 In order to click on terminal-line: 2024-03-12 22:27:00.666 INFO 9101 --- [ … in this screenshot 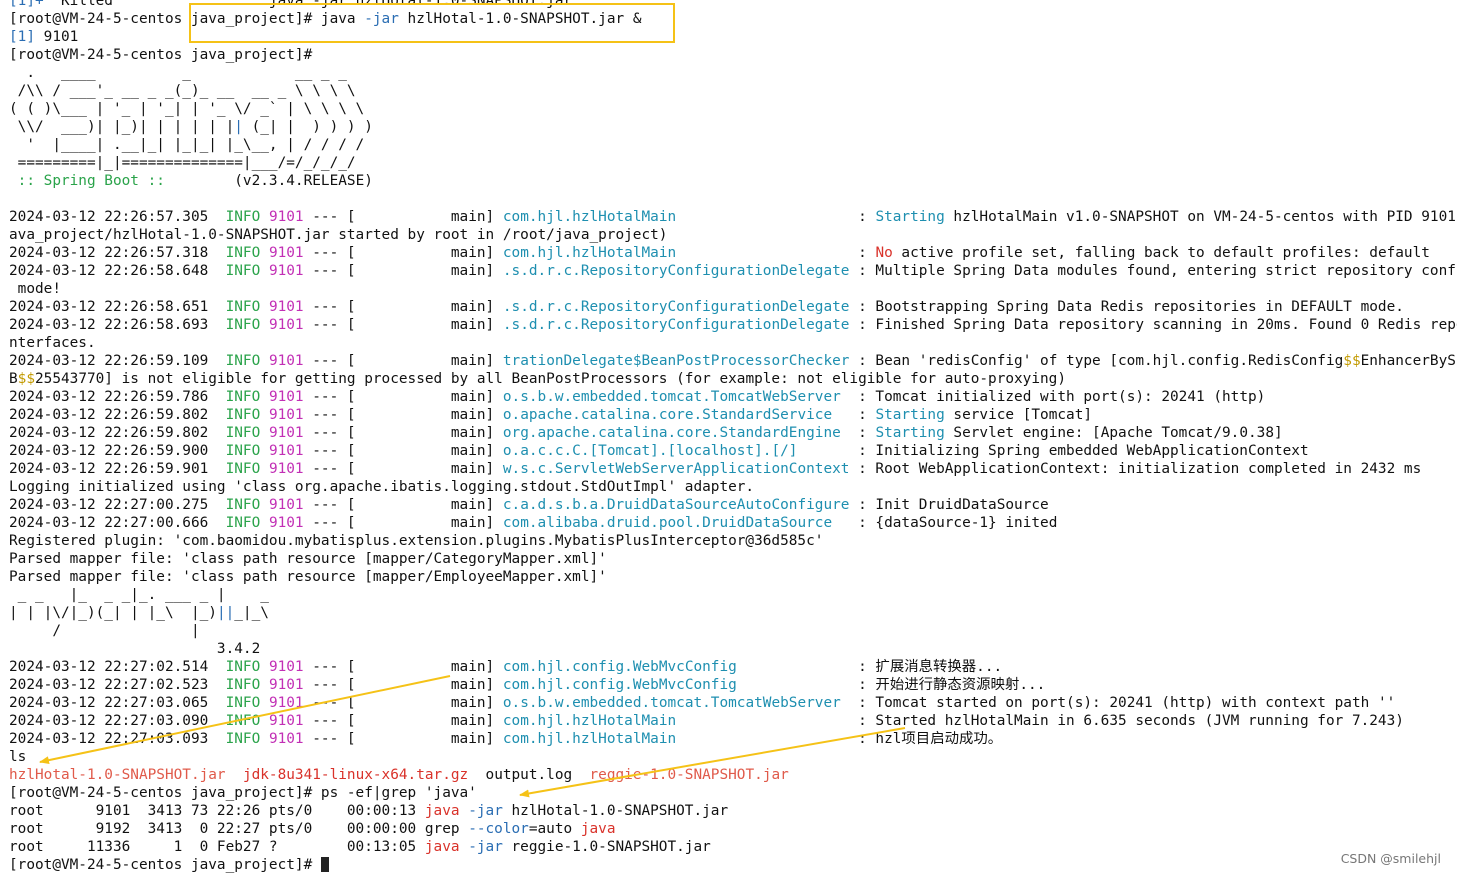, I will do `click(733, 523)`.